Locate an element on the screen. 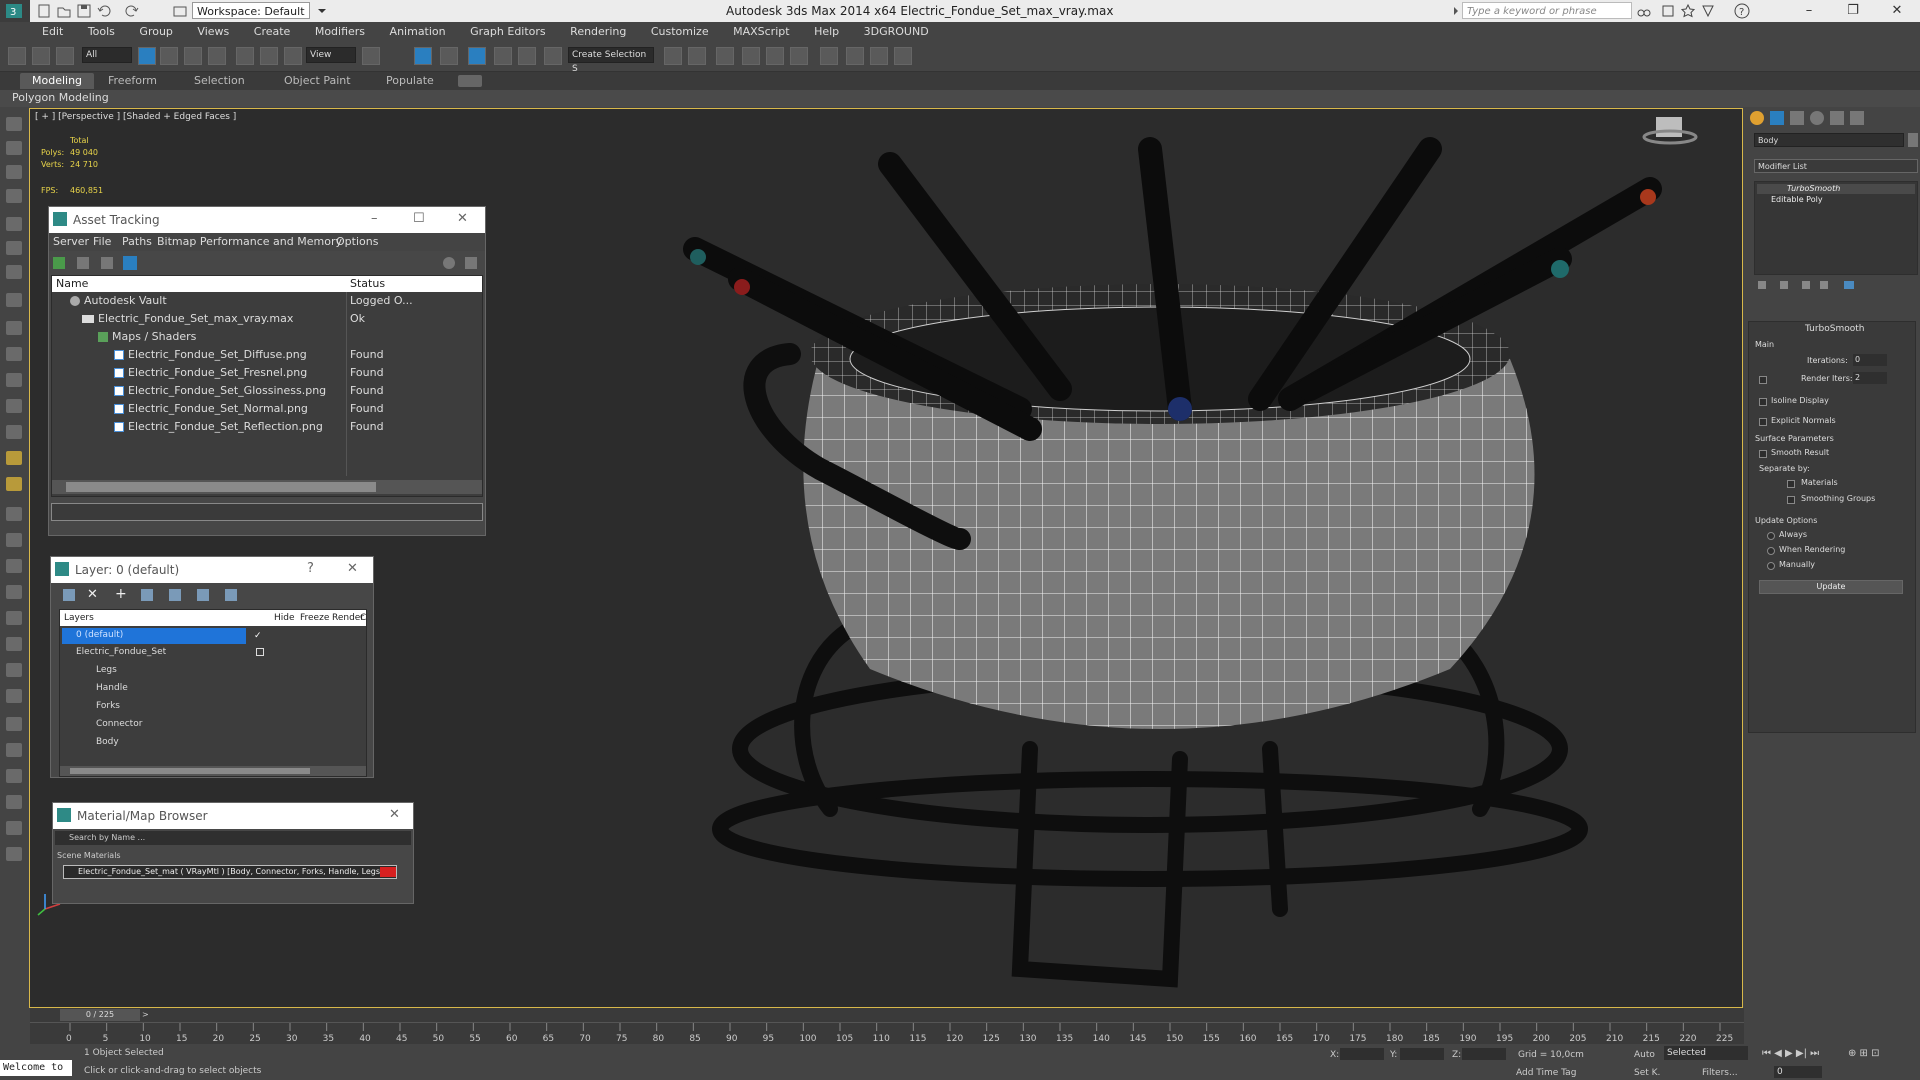 This screenshot has width=1920, height=1080. isoline-display-checkbox is located at coordinates (1763, 402).